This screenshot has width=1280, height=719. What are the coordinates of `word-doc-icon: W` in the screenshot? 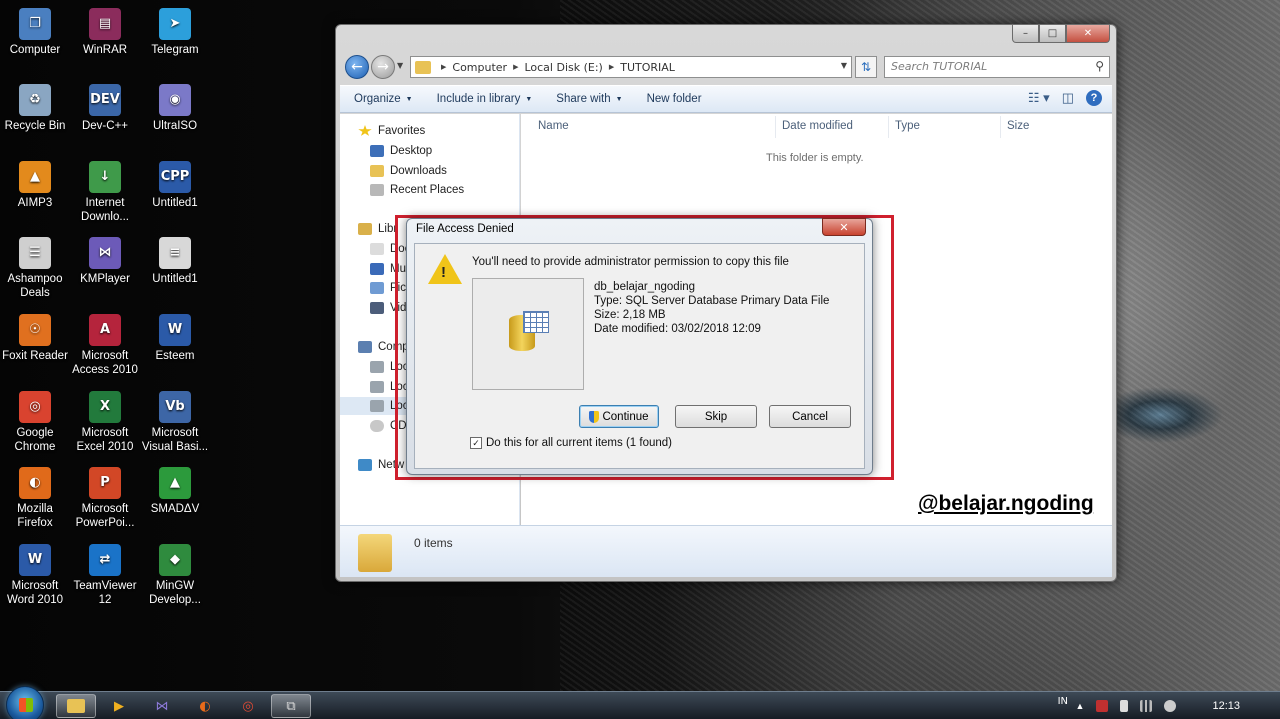 It's located at (175, 330).